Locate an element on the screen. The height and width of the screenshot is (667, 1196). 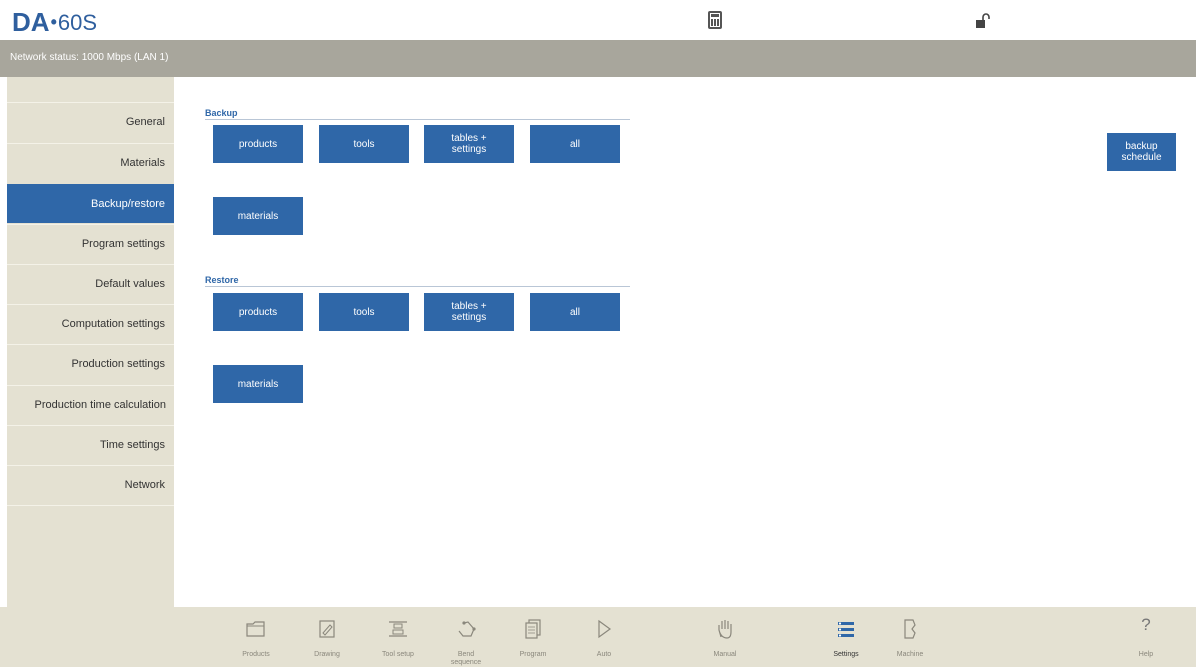
nav-help: ? Help is located at coordinates (1146, 637).